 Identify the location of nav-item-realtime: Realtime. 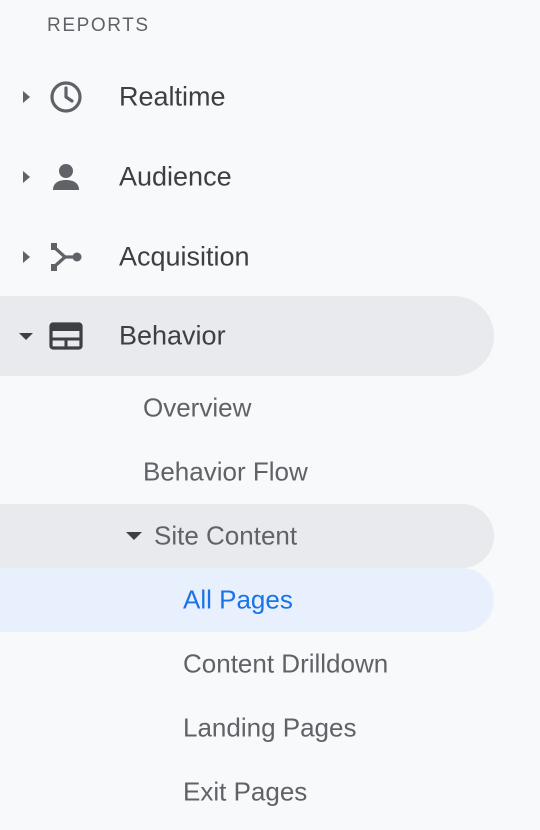
(247, 97).